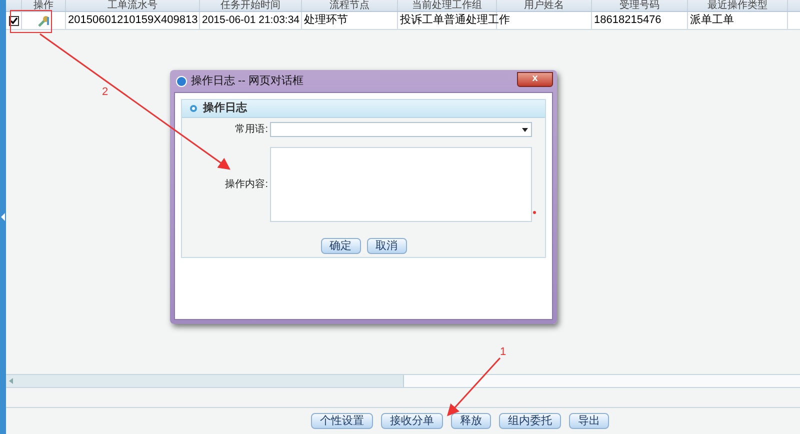  What do you see at coordinates (247, 81) in the screenshot?
I see `dialog-title: 操作日志 -- 网页对话框` at bounding box center [247, 81].